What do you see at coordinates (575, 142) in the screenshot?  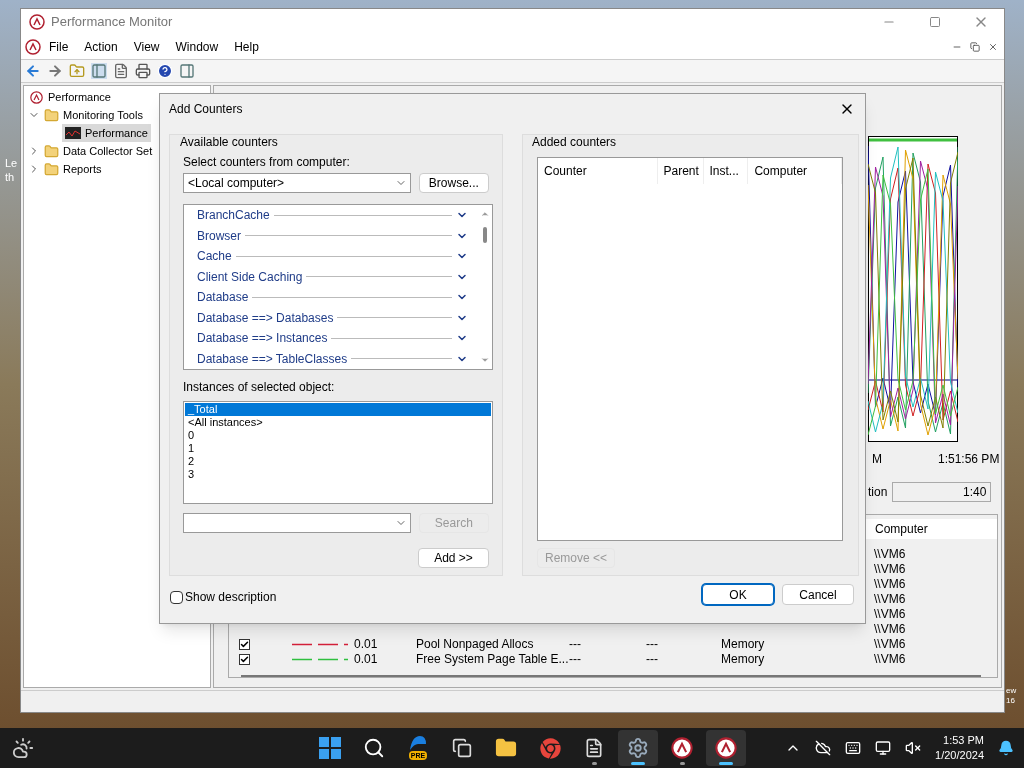 I see `group-label: Added counters` at bounding box center [575, 142].